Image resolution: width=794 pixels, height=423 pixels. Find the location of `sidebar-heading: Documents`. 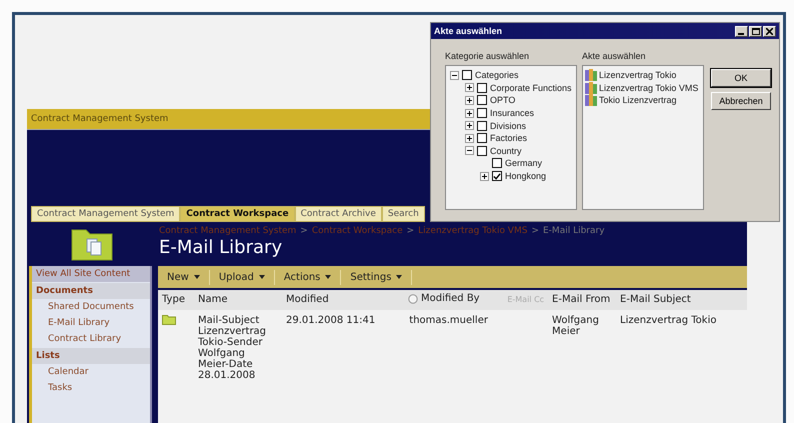

sidebar-heading: Documents is located at coordinates (91, 291).